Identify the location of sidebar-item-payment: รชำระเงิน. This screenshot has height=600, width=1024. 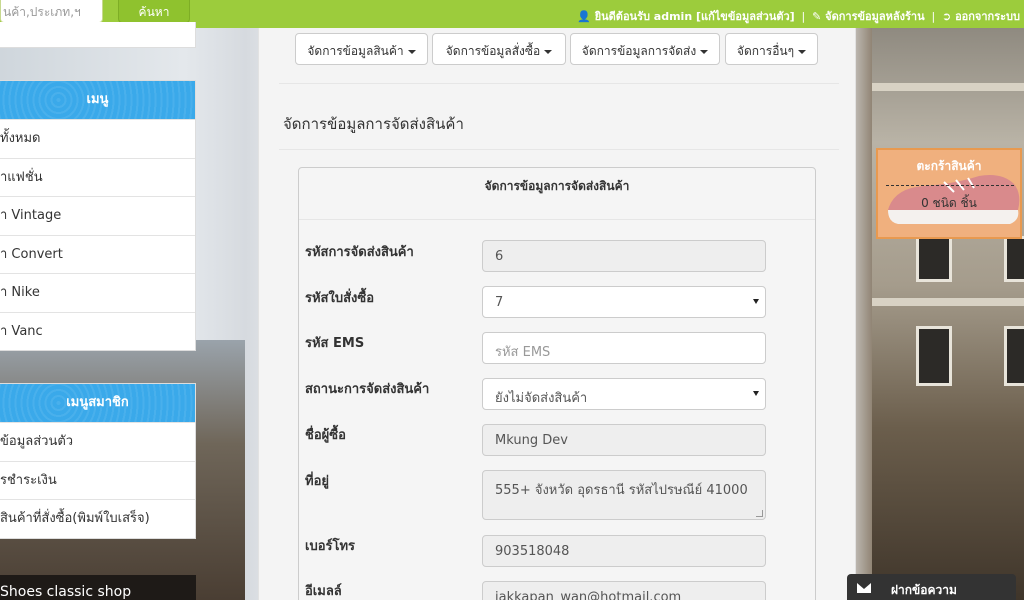
(97, 480).